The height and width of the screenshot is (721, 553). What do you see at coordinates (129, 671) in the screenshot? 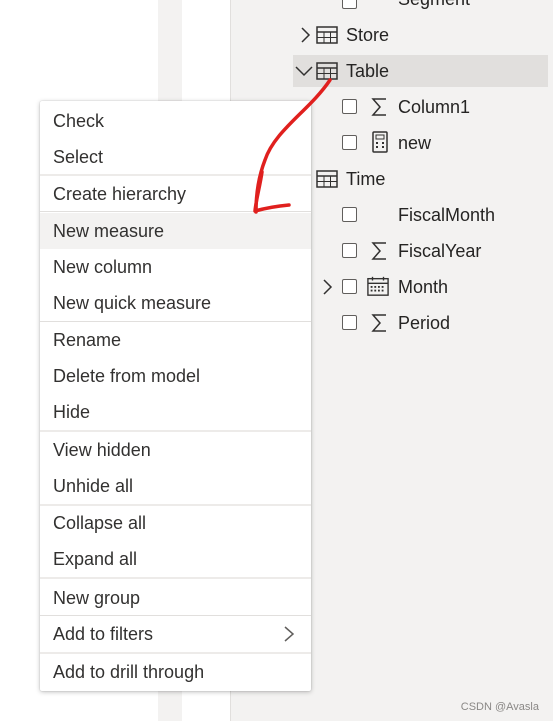
I see `menu-item-label: Add to drill through` at bounding box center [129, 671].